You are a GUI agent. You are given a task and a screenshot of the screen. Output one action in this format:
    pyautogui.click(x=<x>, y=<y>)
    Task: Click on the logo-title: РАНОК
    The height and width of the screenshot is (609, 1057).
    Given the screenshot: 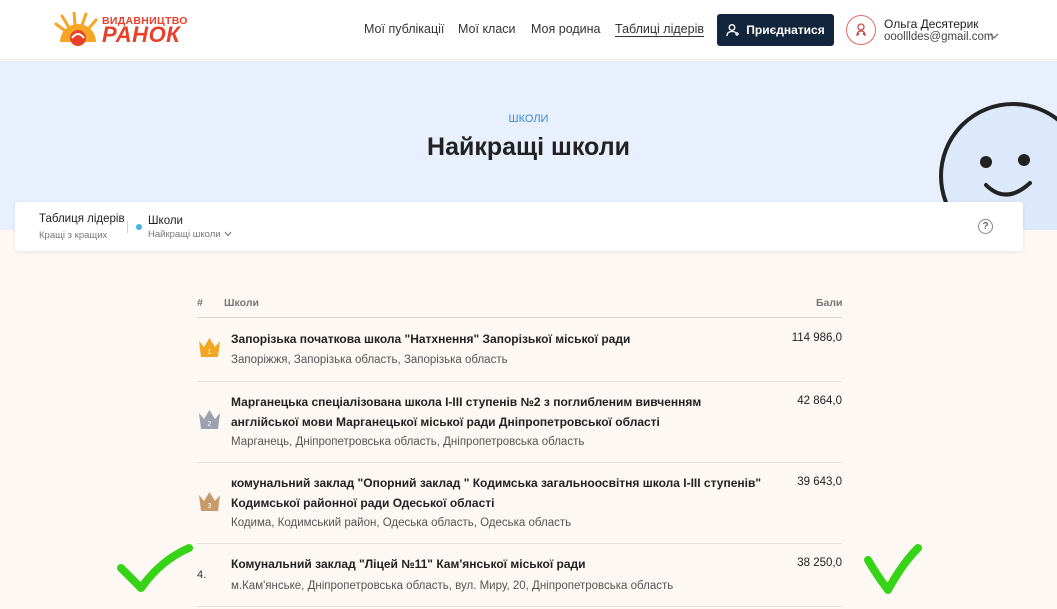 What is the action you would take?
    pyautogui.click(x=141, y=34)
    